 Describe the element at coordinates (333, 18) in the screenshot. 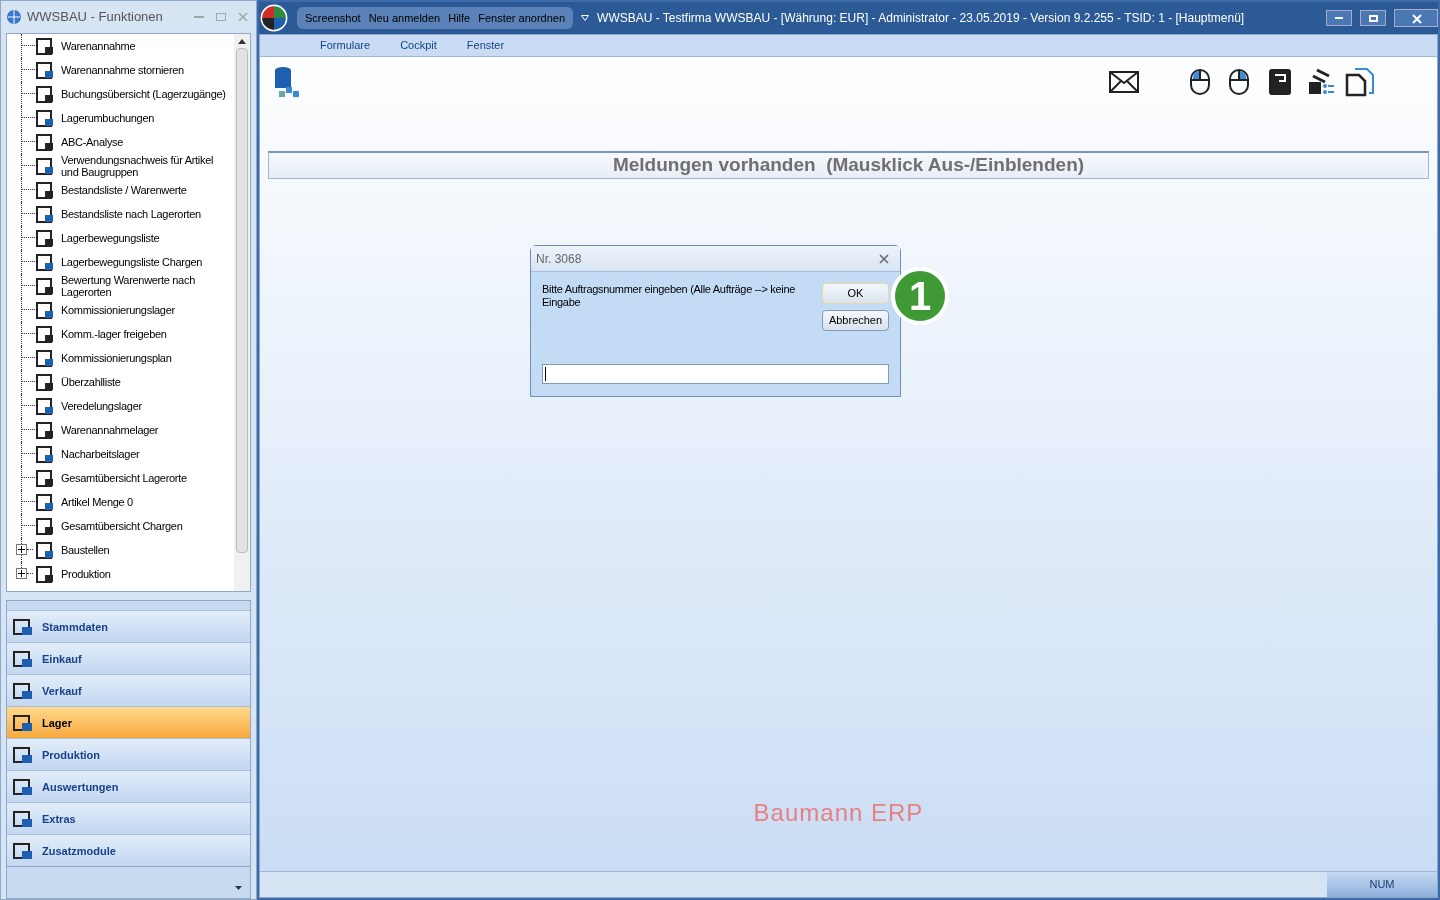

I see `quick-menu-item: Screenshot` at that location.